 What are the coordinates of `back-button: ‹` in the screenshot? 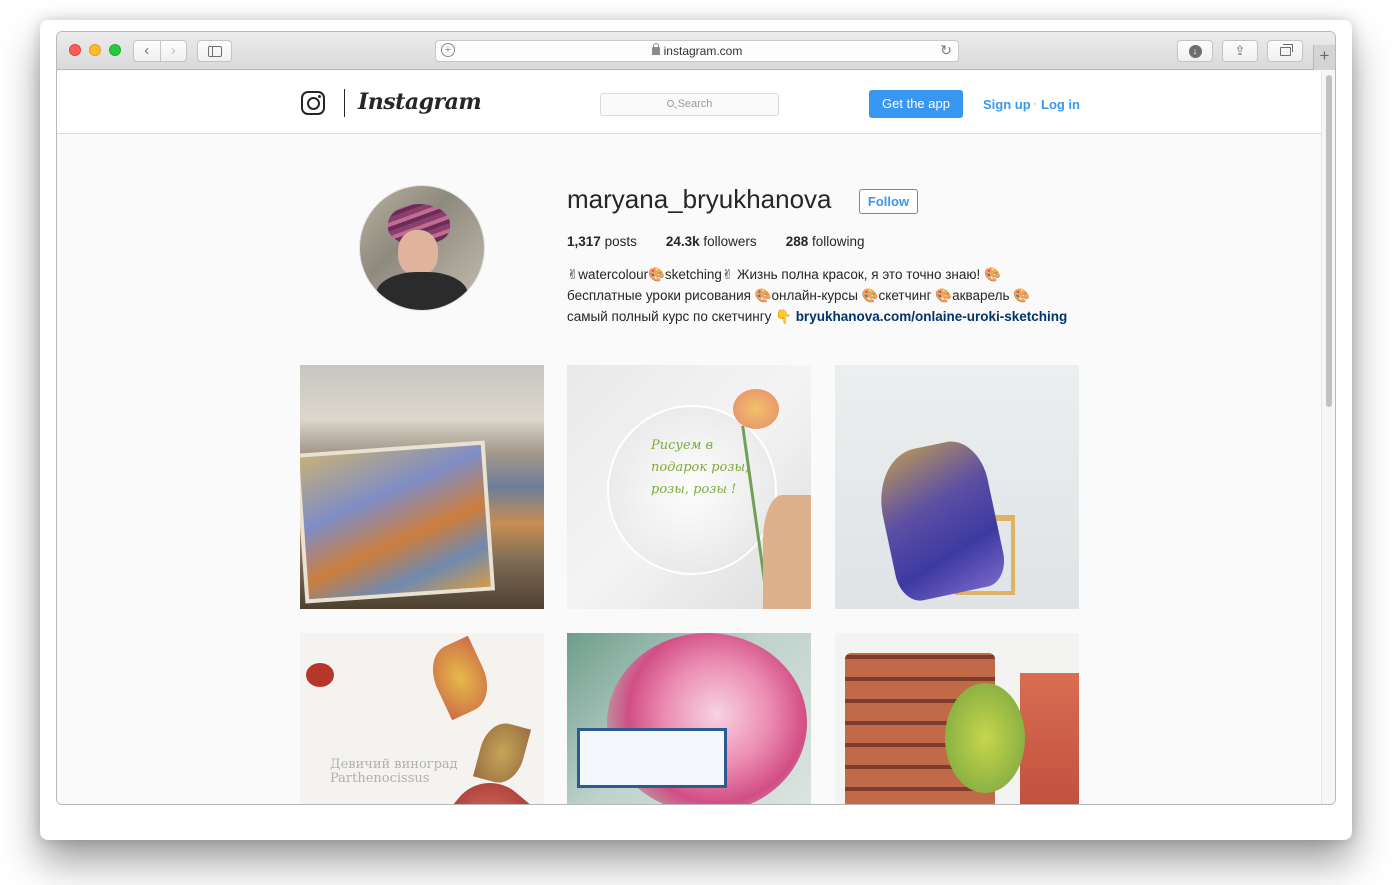 It's located at (147, 51).